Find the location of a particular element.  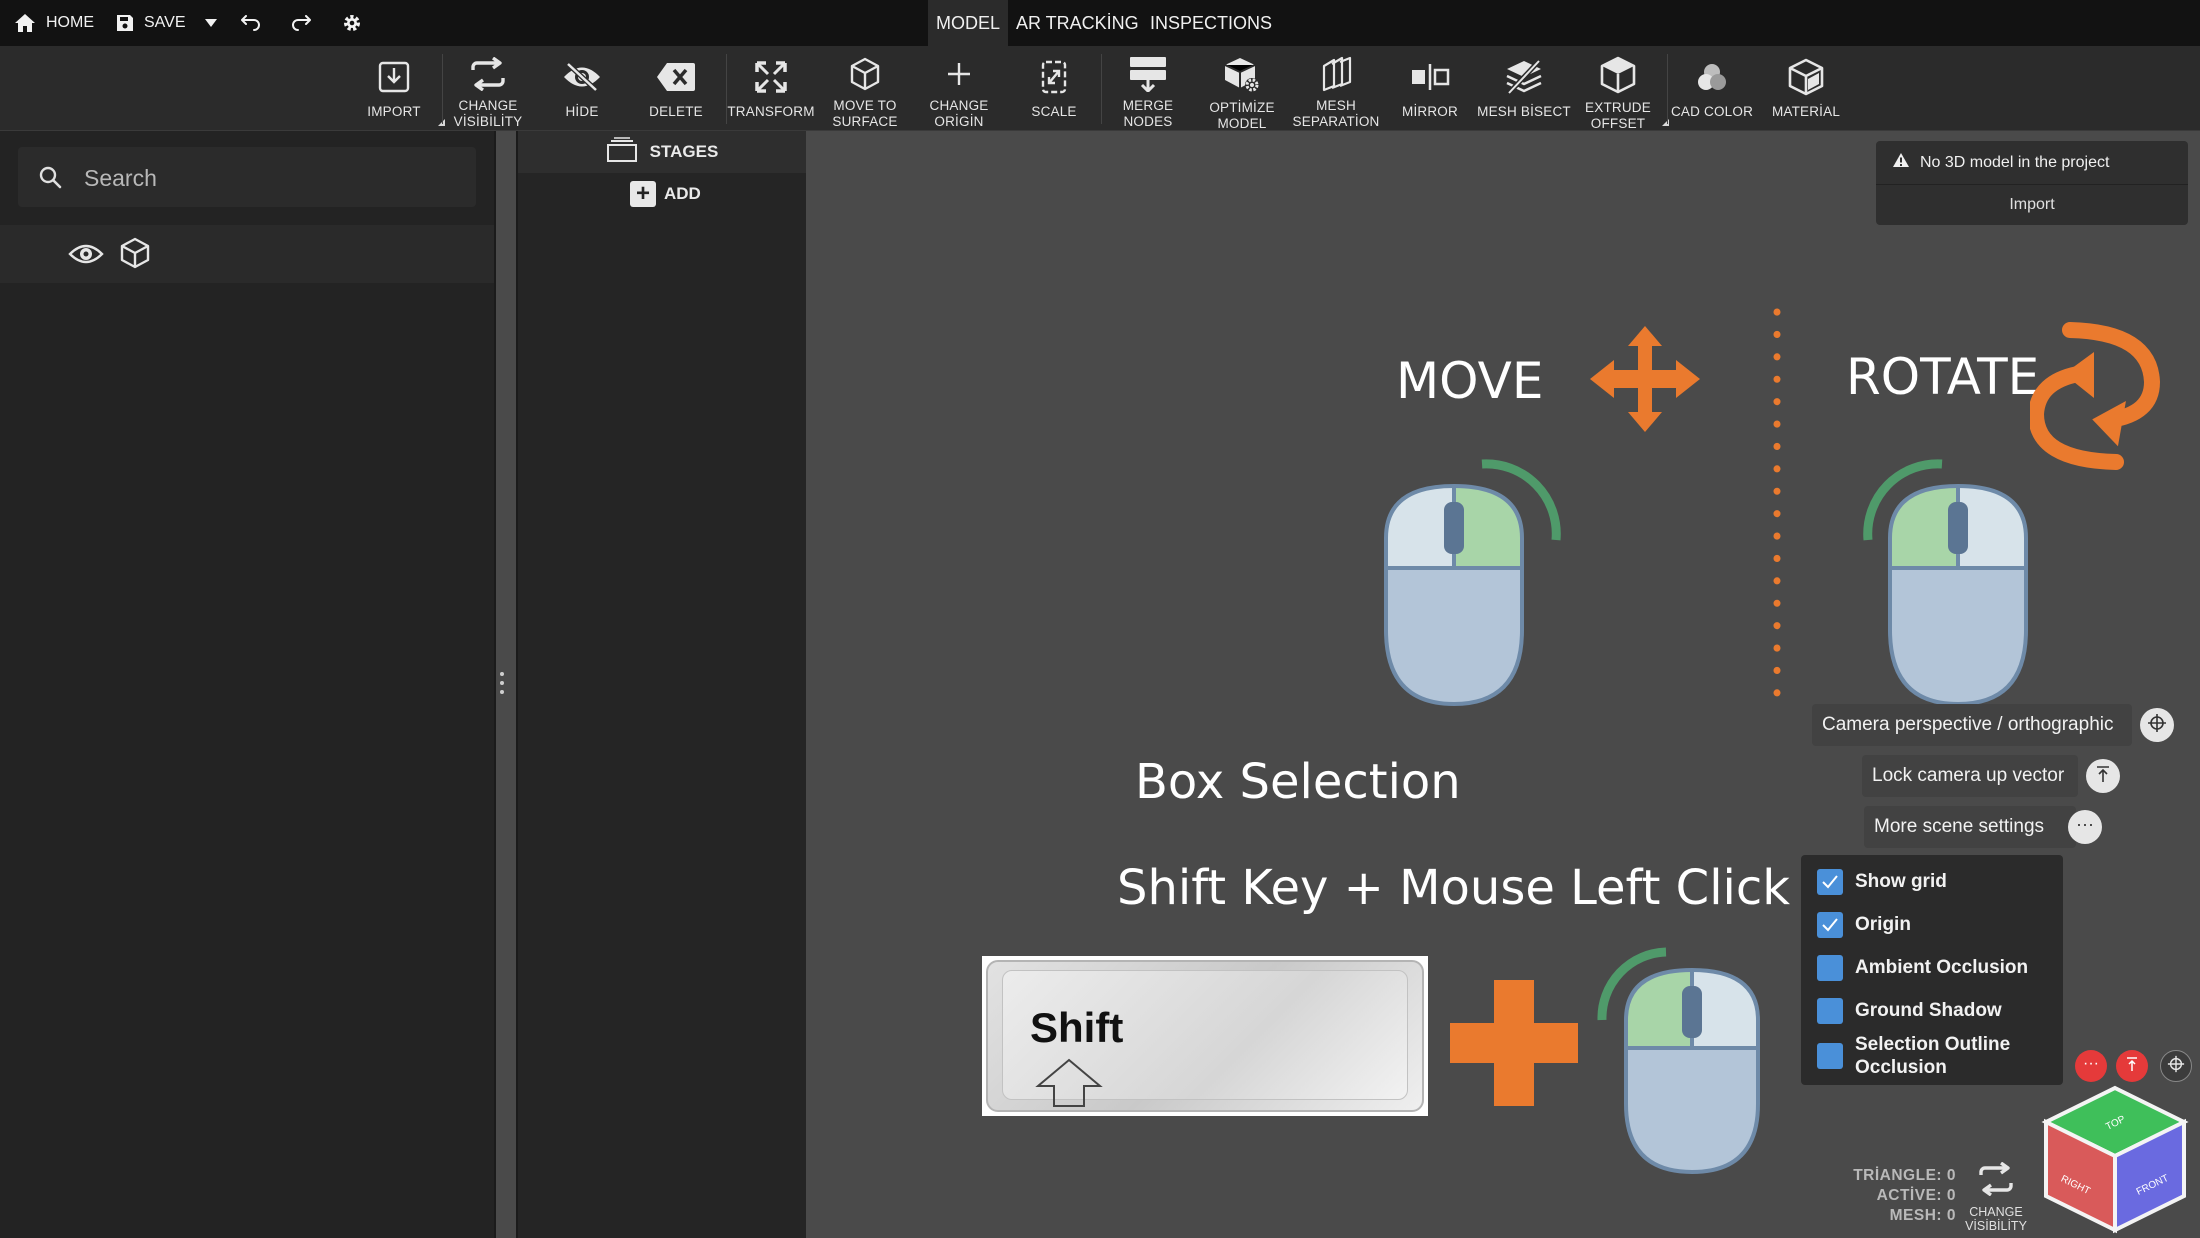

change-visibility-quick-button: CHANGE VİSİBİLİTY is located at coordinates (1996, 1197).